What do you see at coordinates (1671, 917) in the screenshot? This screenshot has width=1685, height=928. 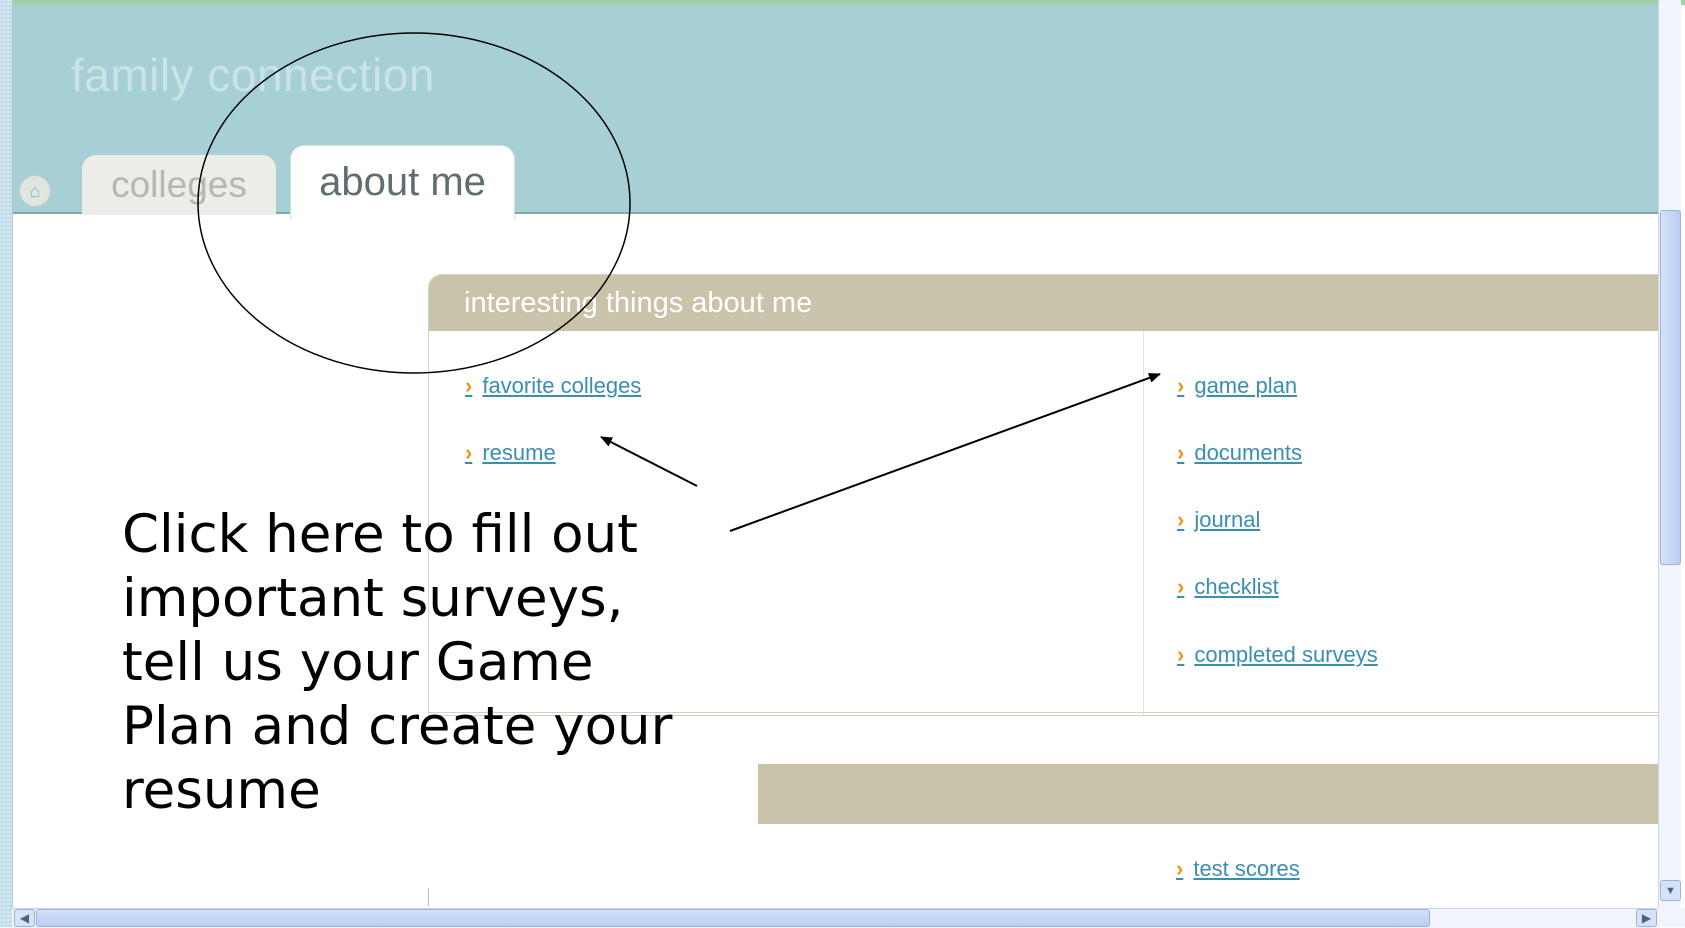 I see `scrollbar-corner` at bounding box center [1671, 917].